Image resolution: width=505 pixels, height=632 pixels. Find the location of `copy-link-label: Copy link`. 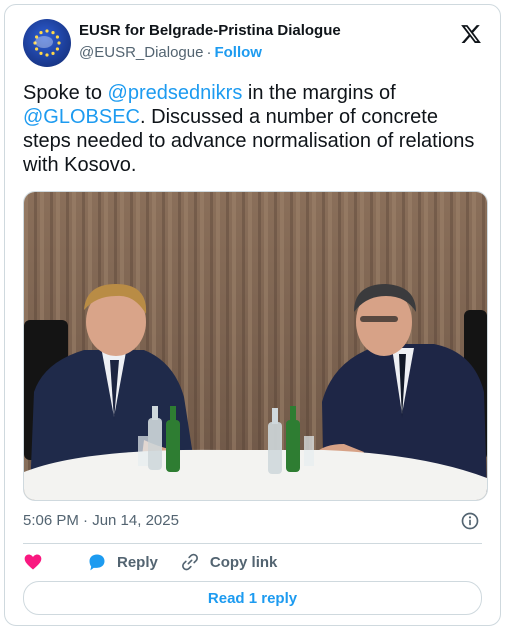

copy-link-label: Copy link is located at coordinates (243, 562).